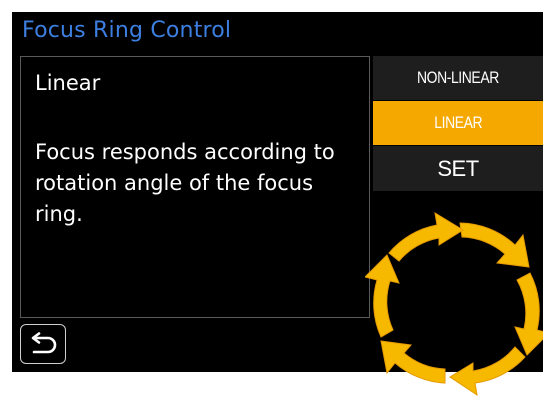 This screenshot has height=402, width=543. I want to click on option-linear-label: LINEAR, so click(458, 122).